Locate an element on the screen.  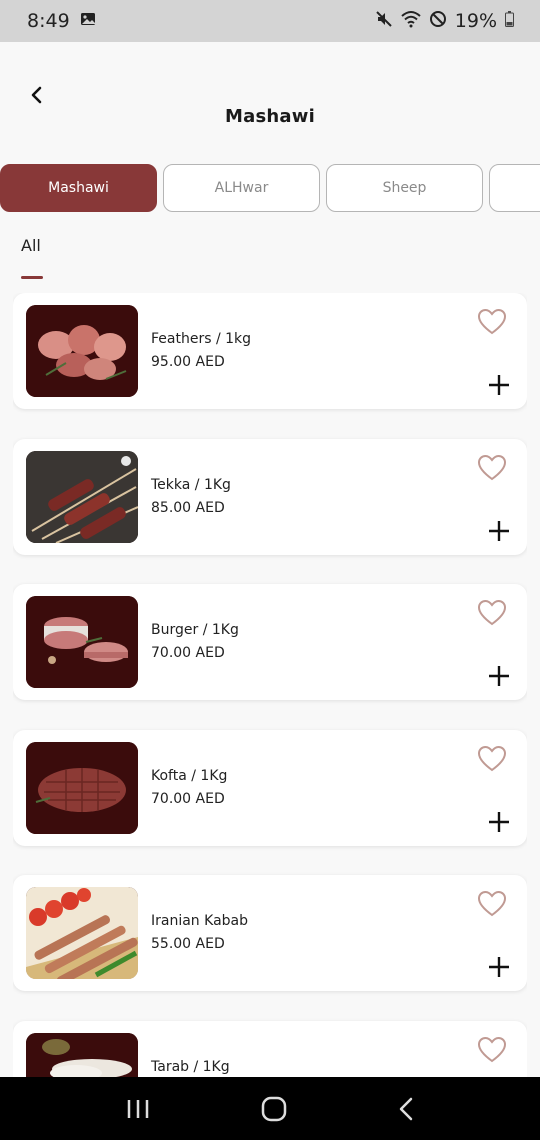
status-time: 8:49 is located at coordinates (48, 21).